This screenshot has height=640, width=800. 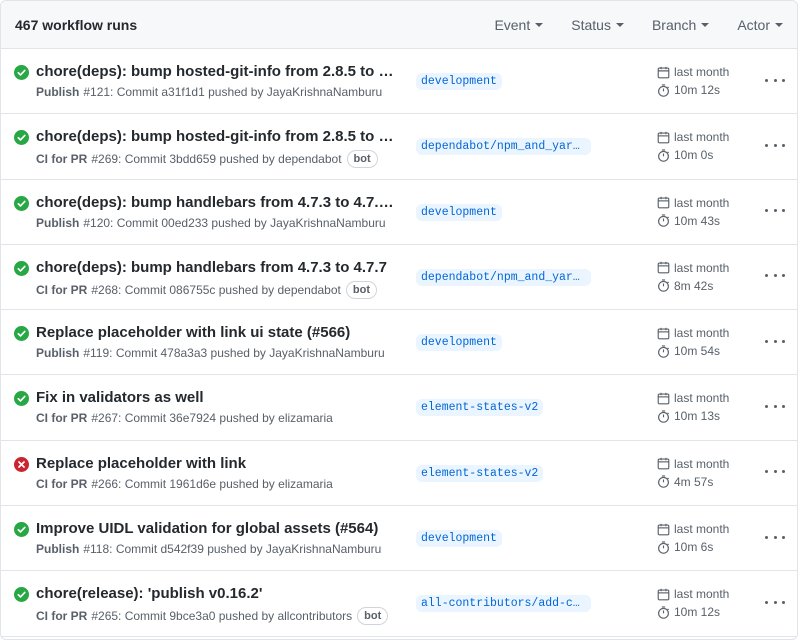 What do you see at coordinates (230, 159) in the screenshot?
I see `commit-detail: : Commit 3bdd659 pushed by dependabot` at bounding box center [230, 159].